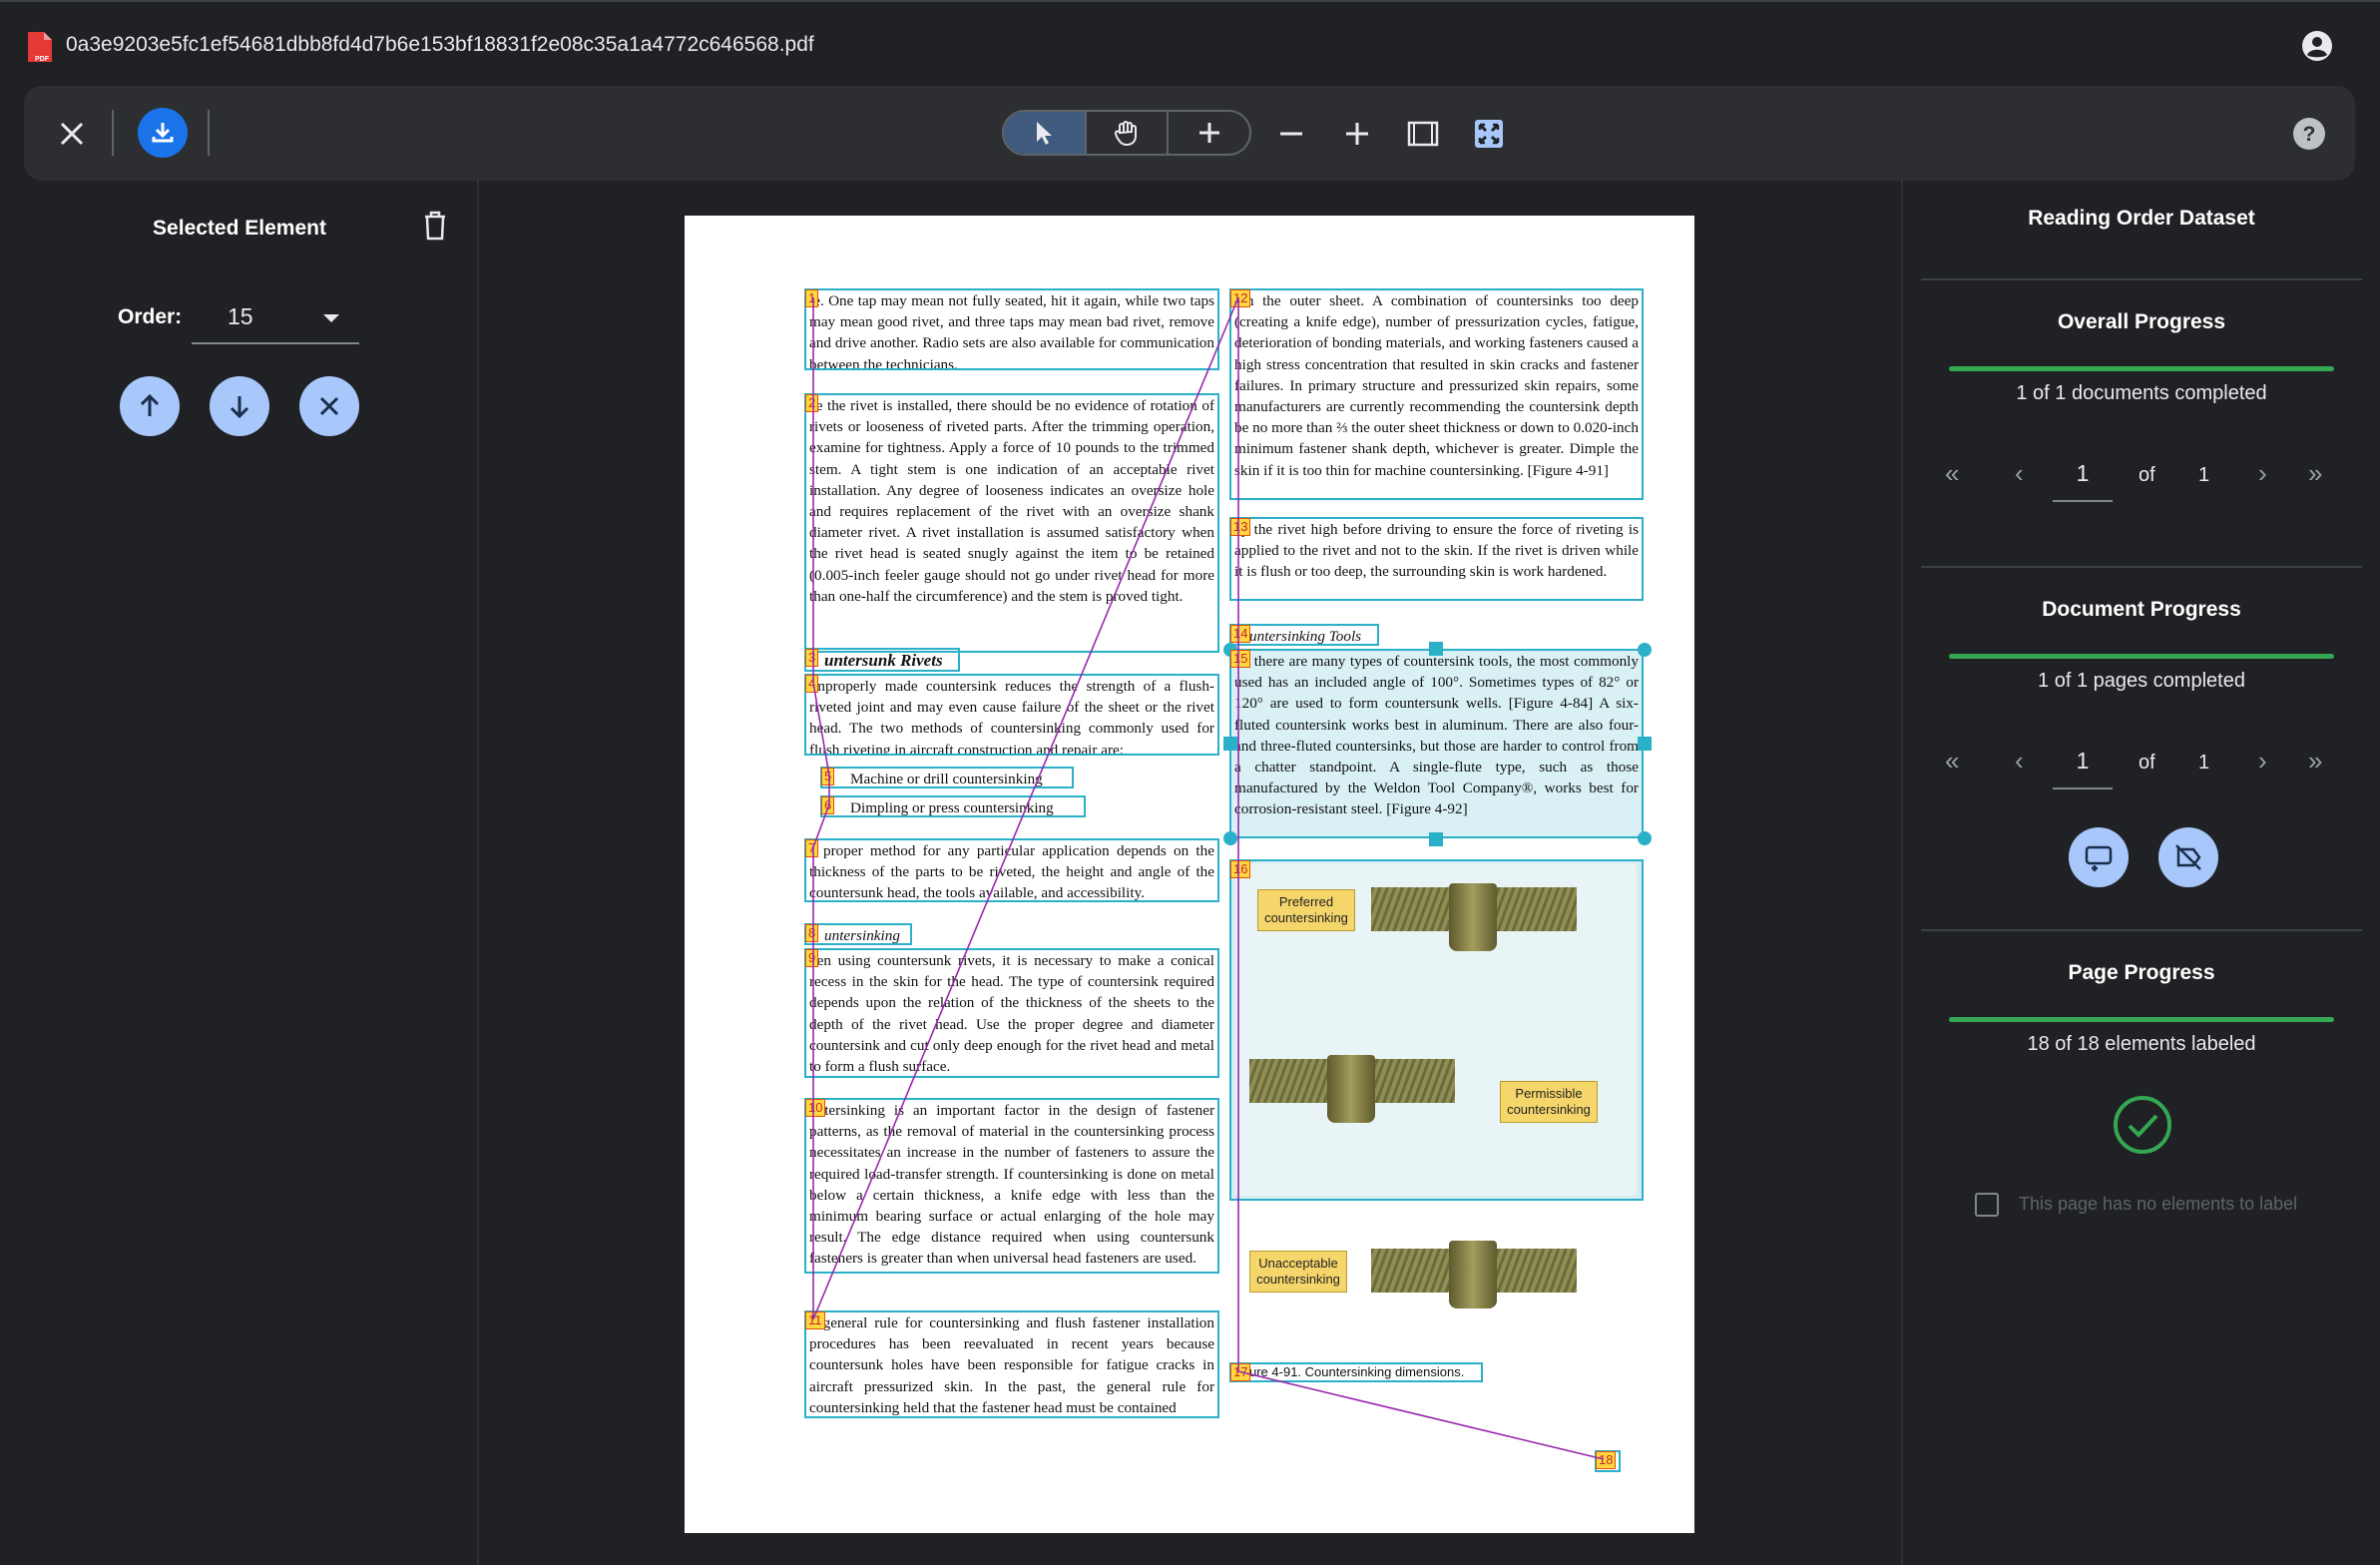 This screenshot has height=1565, width=2380. What do you see at coordinates (331, 318) in the screenshot?
I see `chevron-down-icon` at bounding box center [331, 318].